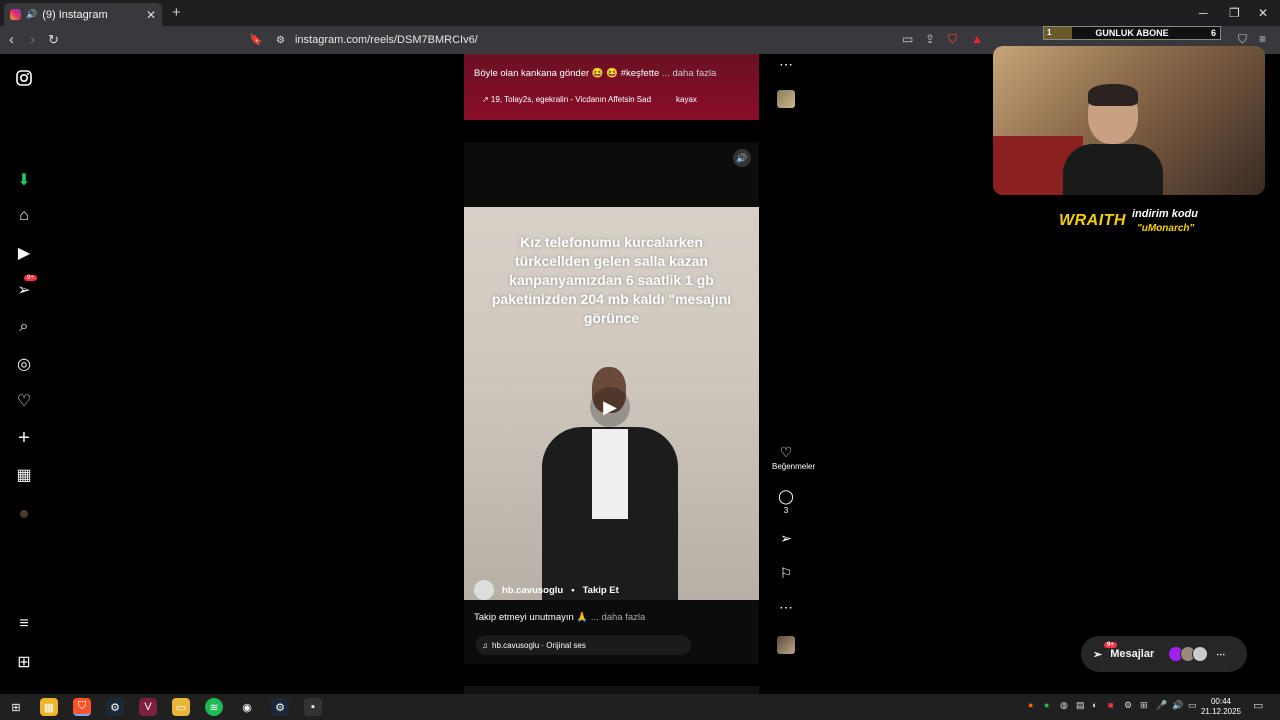 The height and width of the screenshot is (720, 1280). I want to click on minimize-icon: ─, so click(1203, 13).